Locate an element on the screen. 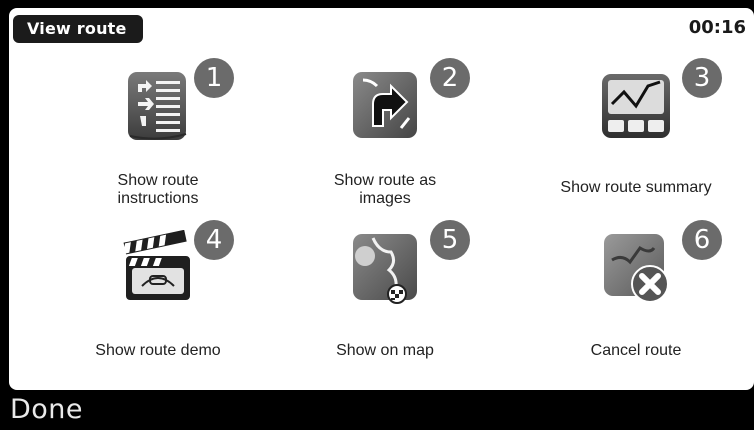  route-summary-icon is located at coordinates (636, 106).